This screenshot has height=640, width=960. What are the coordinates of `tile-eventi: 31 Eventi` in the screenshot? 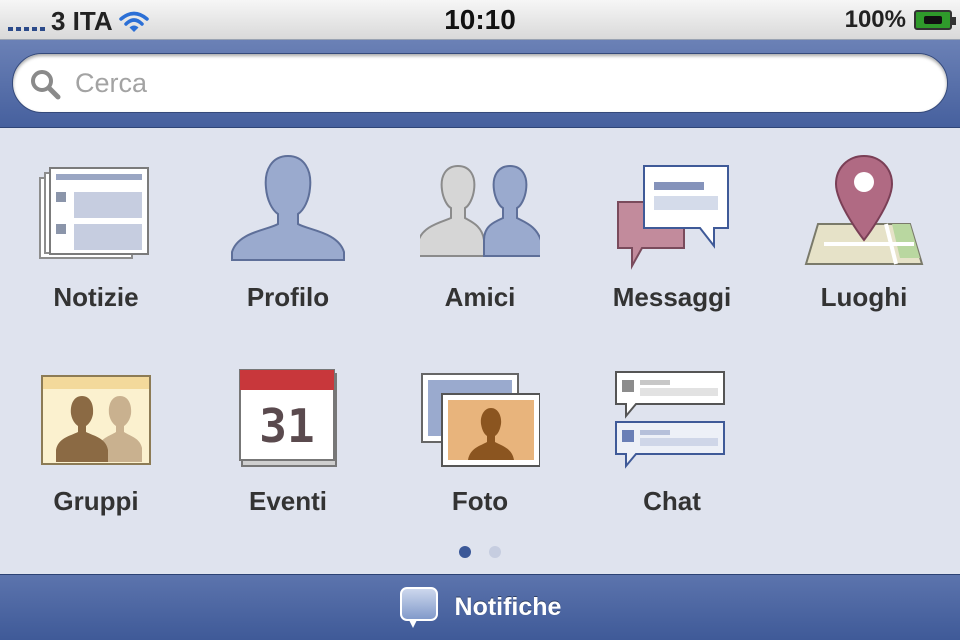 It's located at (288, 427).